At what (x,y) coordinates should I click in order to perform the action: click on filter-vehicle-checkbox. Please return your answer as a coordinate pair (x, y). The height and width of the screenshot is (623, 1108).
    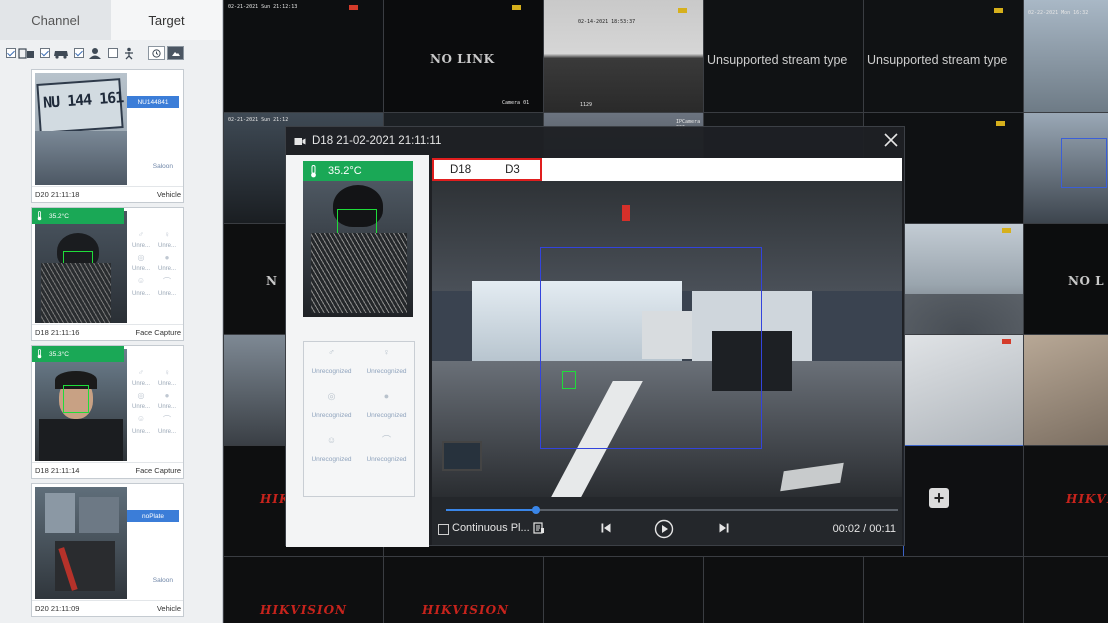
    Looking at the image, I should click on (45, 53).